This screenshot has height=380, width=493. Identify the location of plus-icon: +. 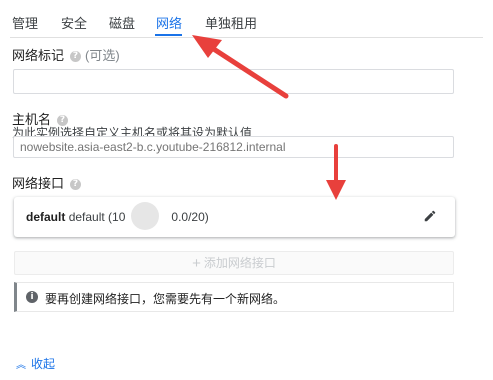
(196, 263).